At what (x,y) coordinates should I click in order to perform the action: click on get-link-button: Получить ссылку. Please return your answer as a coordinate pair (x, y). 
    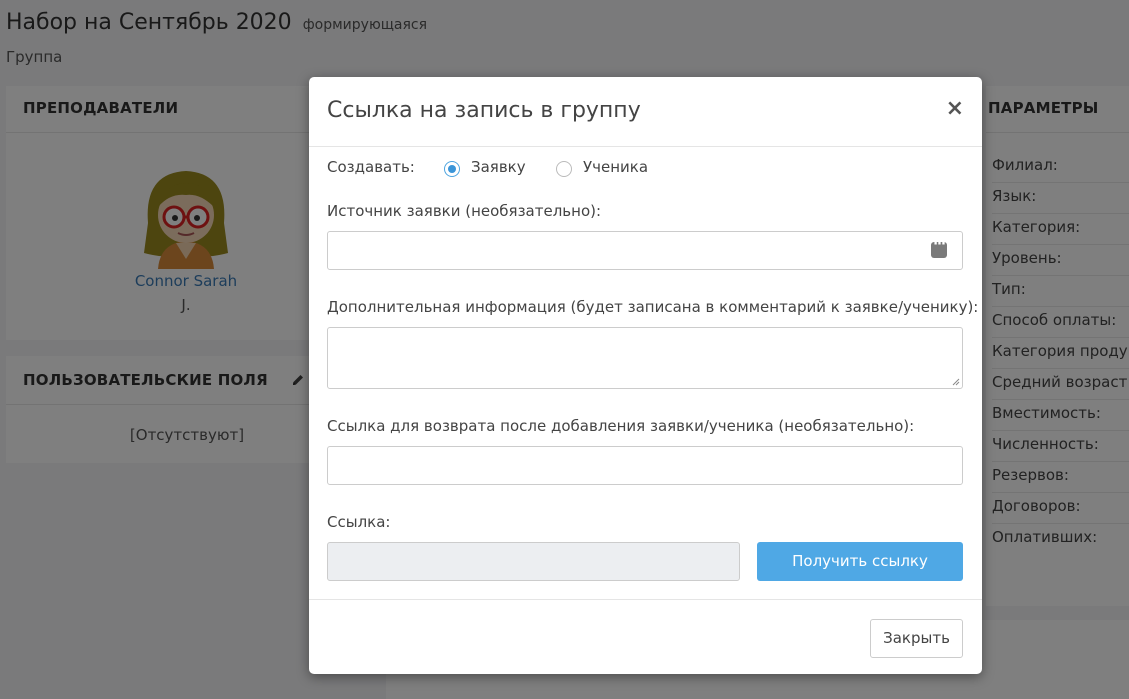
    Looking at the image, I should click on (860, 561).